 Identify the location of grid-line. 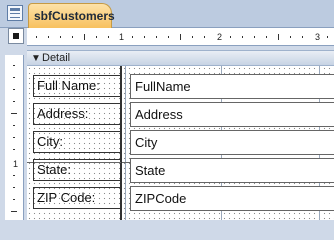
(125, 143).